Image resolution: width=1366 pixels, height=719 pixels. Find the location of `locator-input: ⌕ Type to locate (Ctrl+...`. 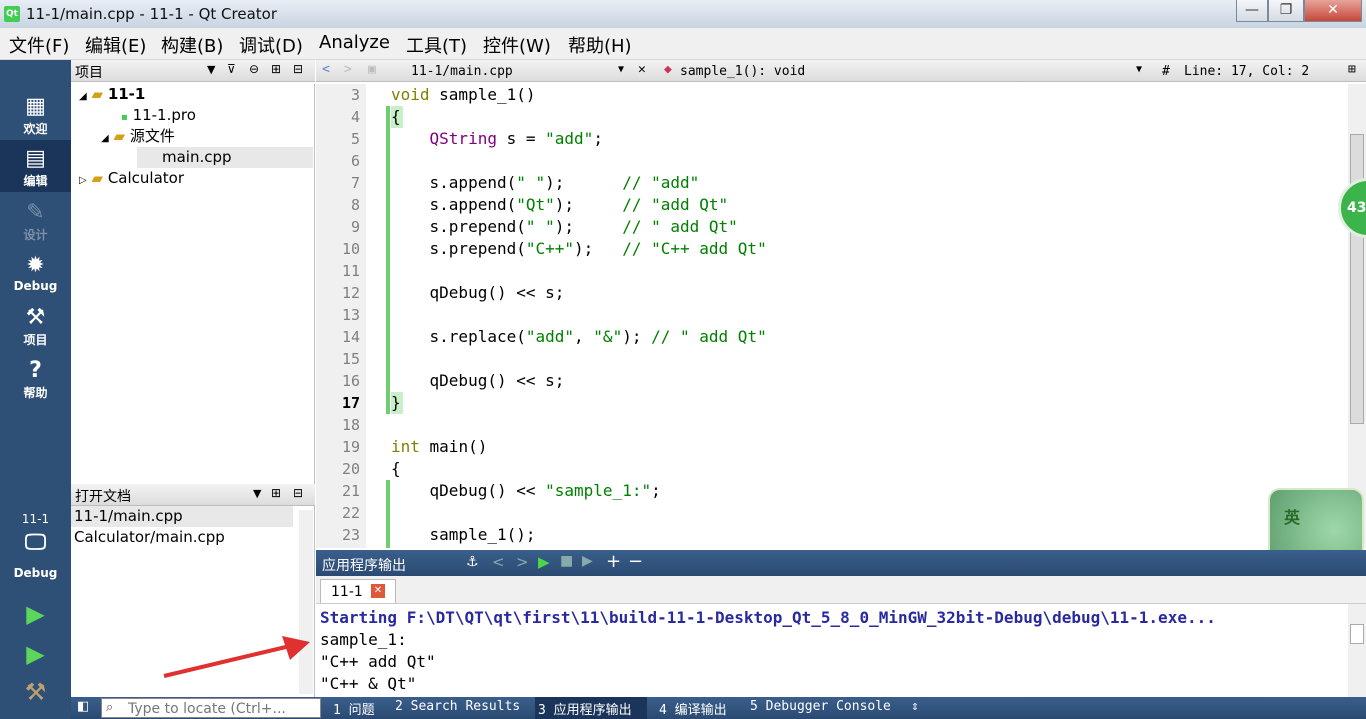

locator-input: ⌕ Type to locate (Ctrl+... is located at coordinates (211, 708).